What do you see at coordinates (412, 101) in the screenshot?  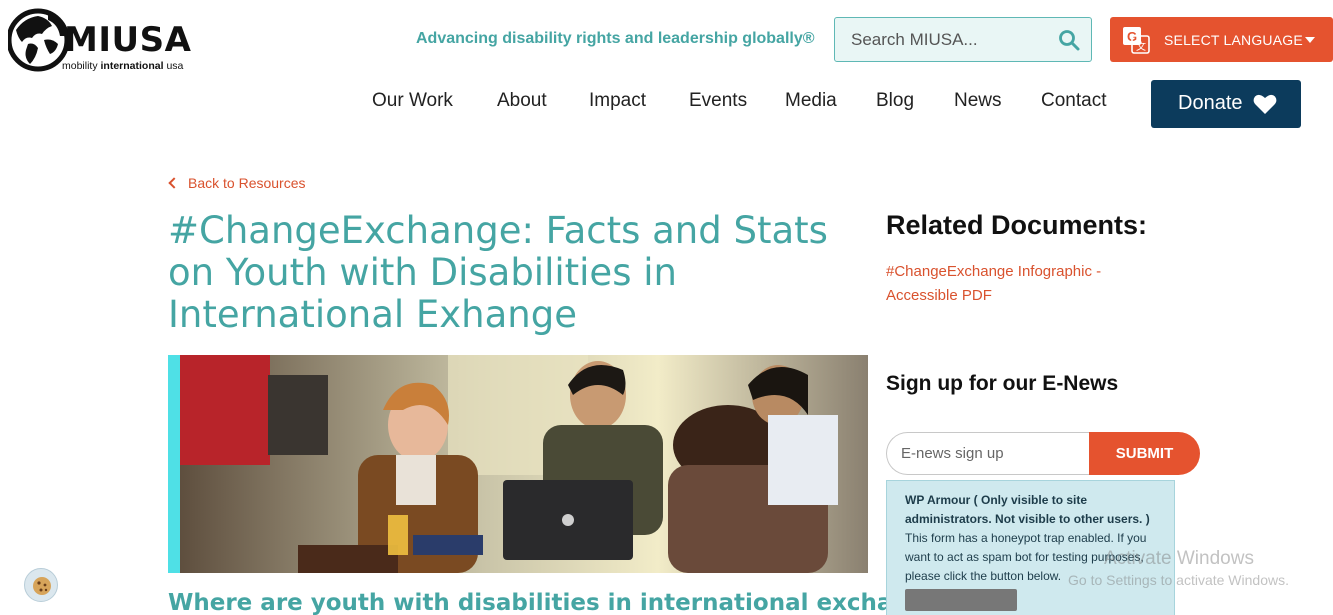 I see `nav-item-our-work: Our Work` at bounding box center [412, 101].